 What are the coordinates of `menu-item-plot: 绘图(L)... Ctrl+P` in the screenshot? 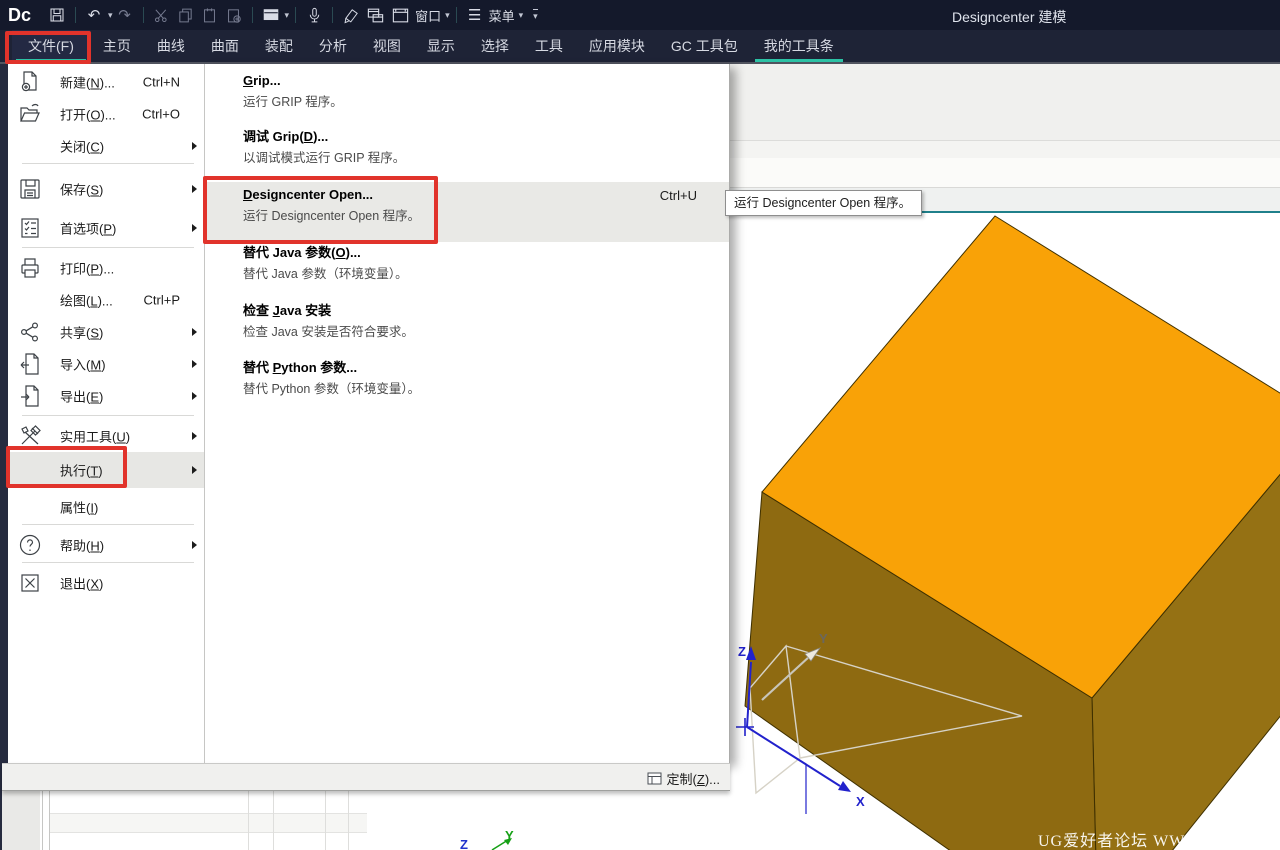 It's located at (106, 300).